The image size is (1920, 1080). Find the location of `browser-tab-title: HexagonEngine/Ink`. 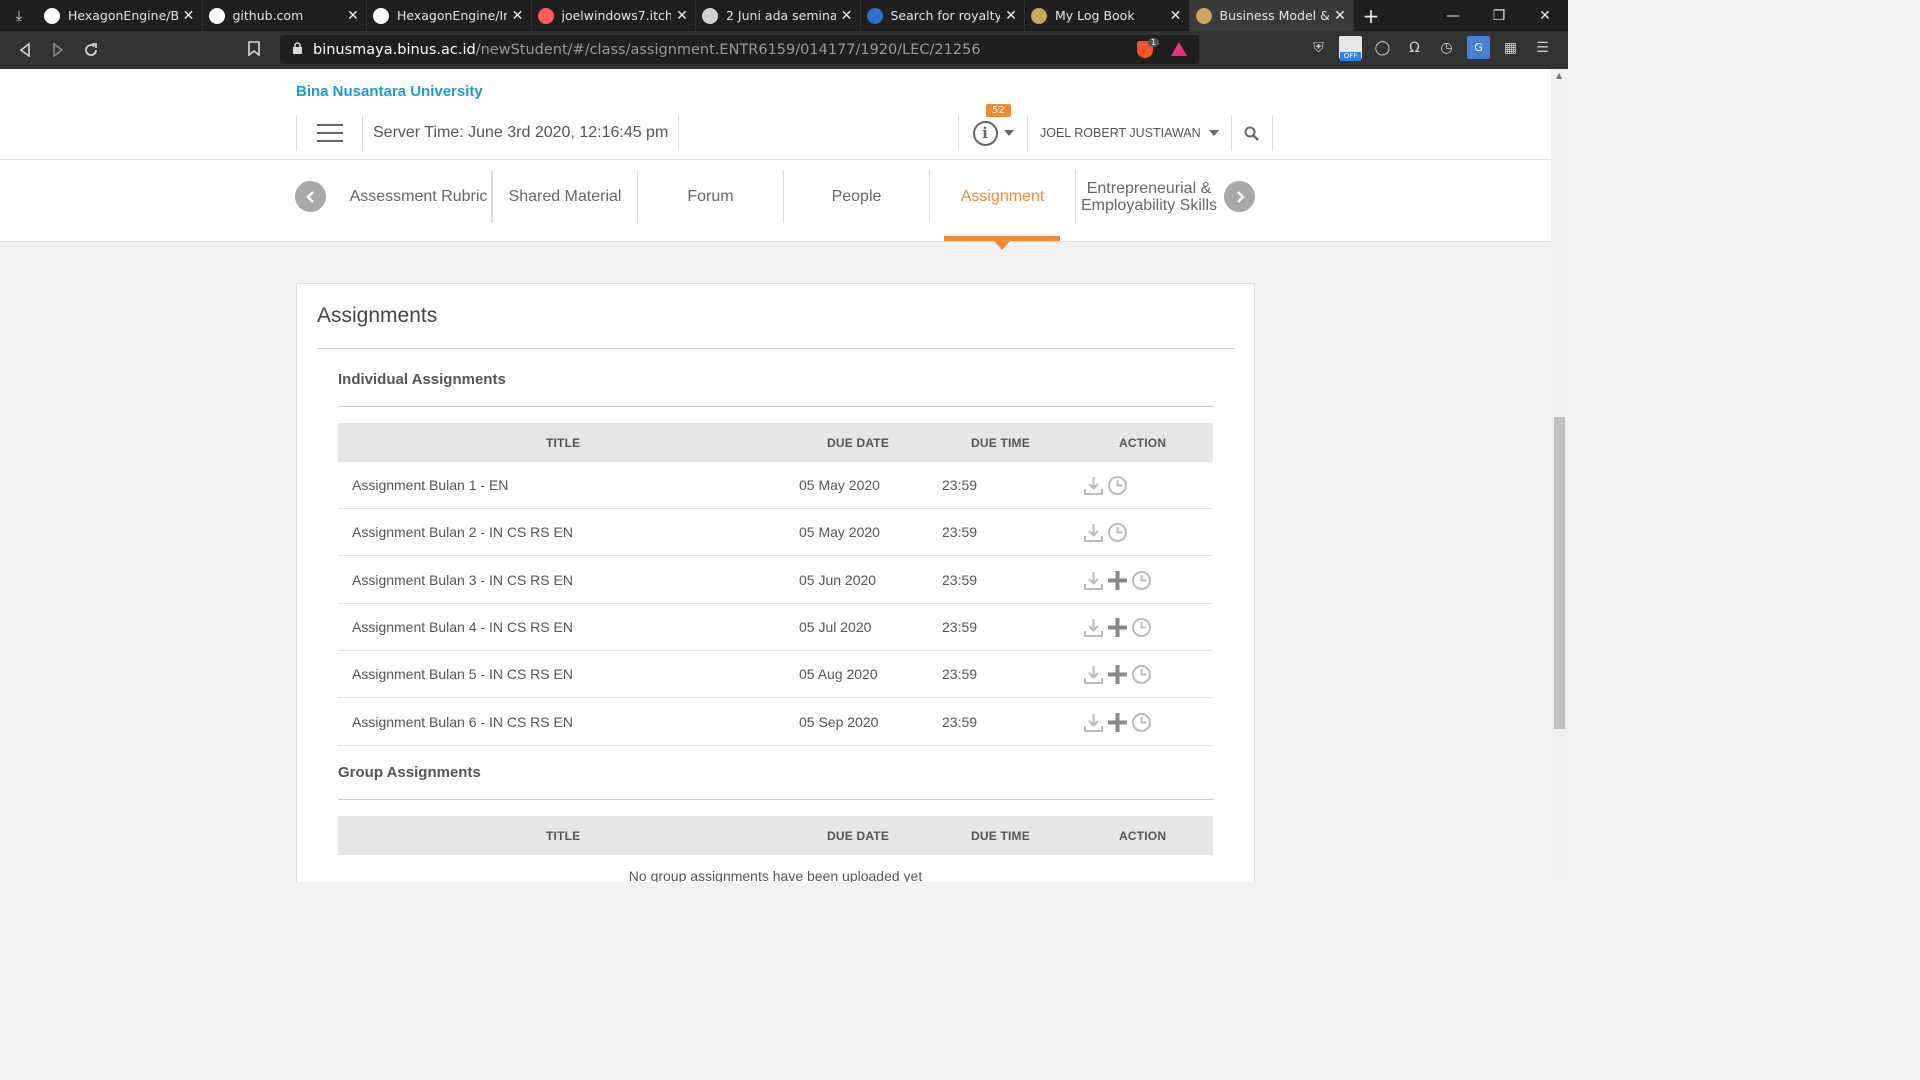

browser-tab-title: HexagonEngine/Ink is located at coordinates (452, 15).